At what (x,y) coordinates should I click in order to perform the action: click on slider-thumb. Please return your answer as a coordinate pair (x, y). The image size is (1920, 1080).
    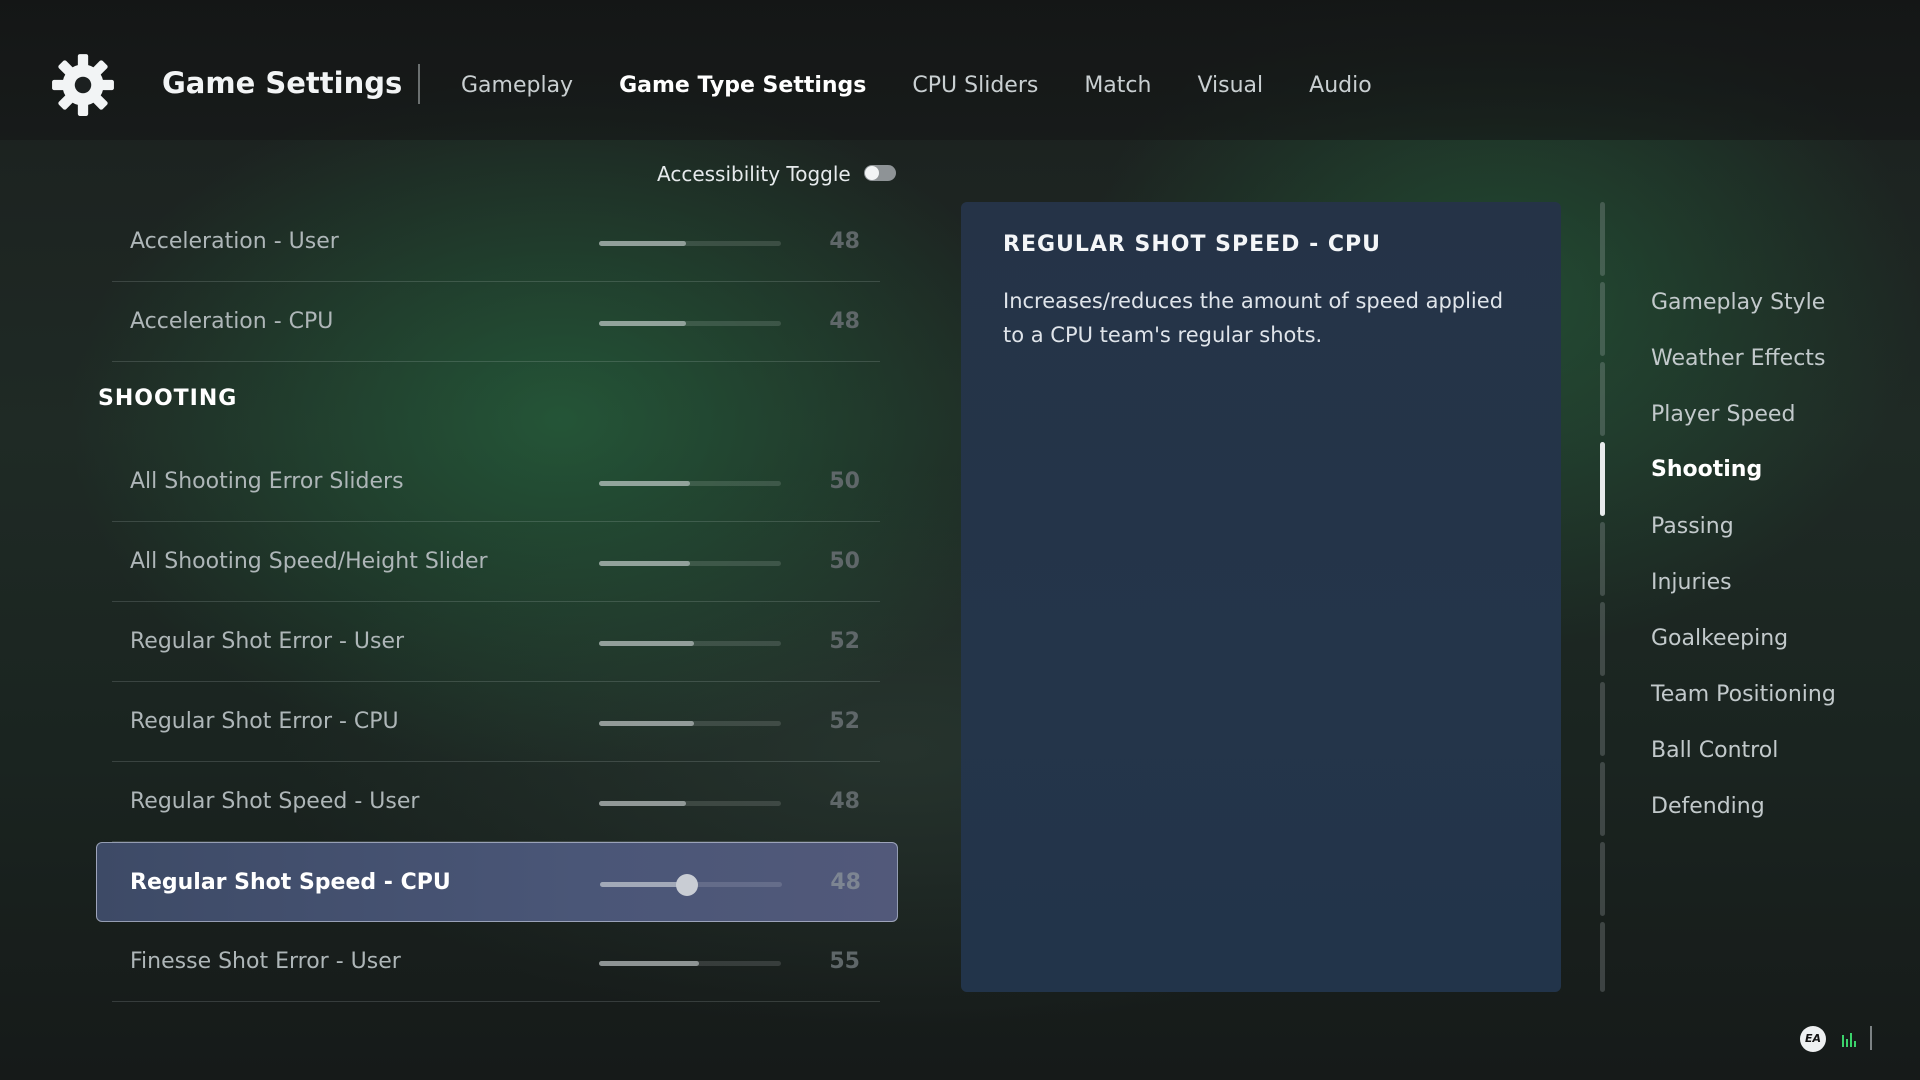
    Looking at the image, I should click on (687, 885).